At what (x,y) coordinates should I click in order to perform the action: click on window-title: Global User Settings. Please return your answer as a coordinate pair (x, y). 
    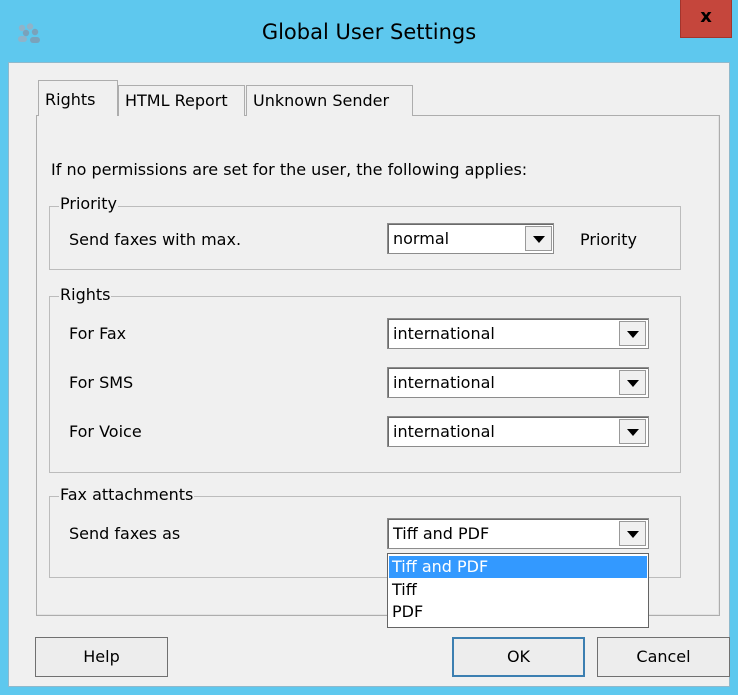
    Looking at the image, I should click on (369, 32).